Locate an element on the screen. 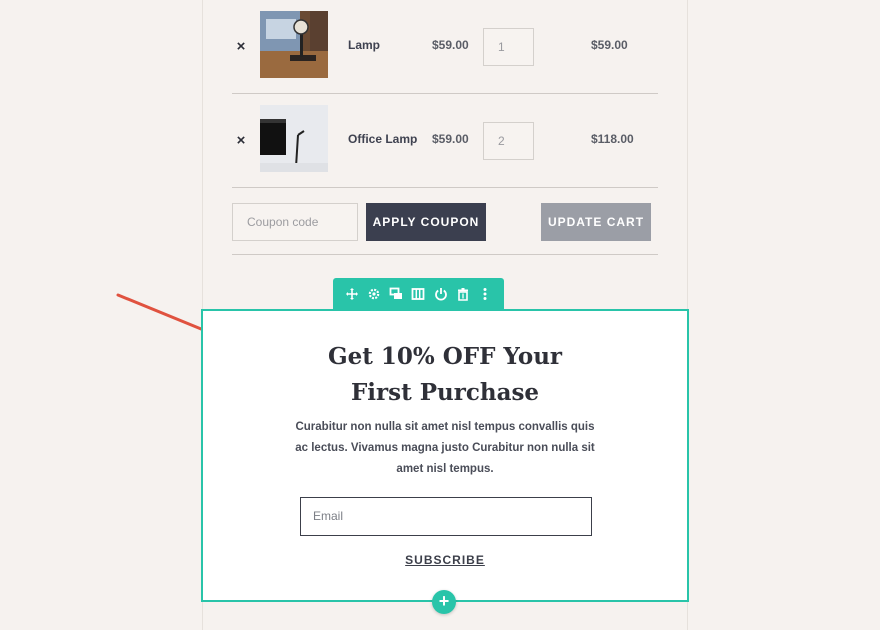 Image resolution: width=880 pixels, height=630 pixels. gear-icon is located at coordinates (374, 294).